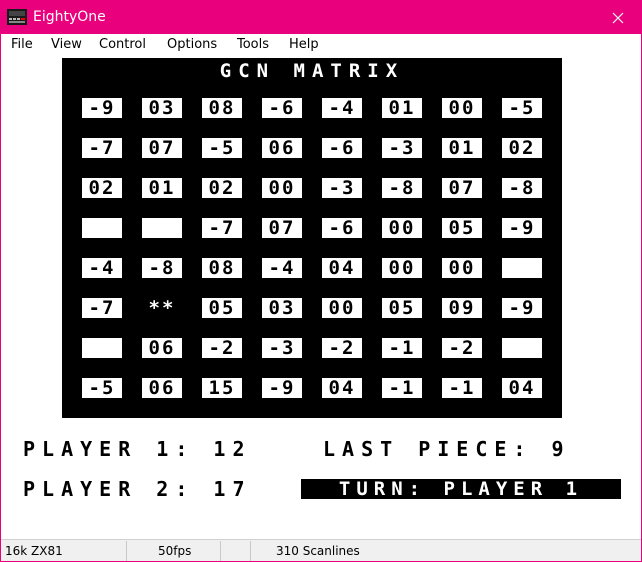  What do you see at coordinates (312, 71) in the screenshot?
I see `board-title: GCN MATRIX` at bounding box center [312, 71].